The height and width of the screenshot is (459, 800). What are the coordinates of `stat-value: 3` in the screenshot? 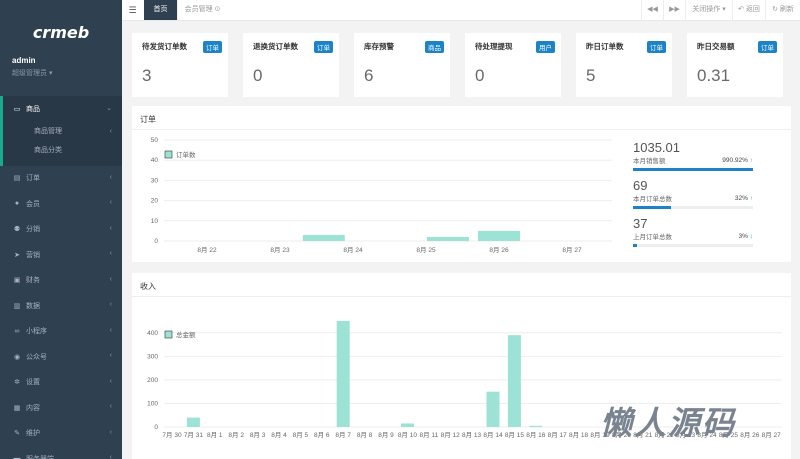 It's located at (147, 75).